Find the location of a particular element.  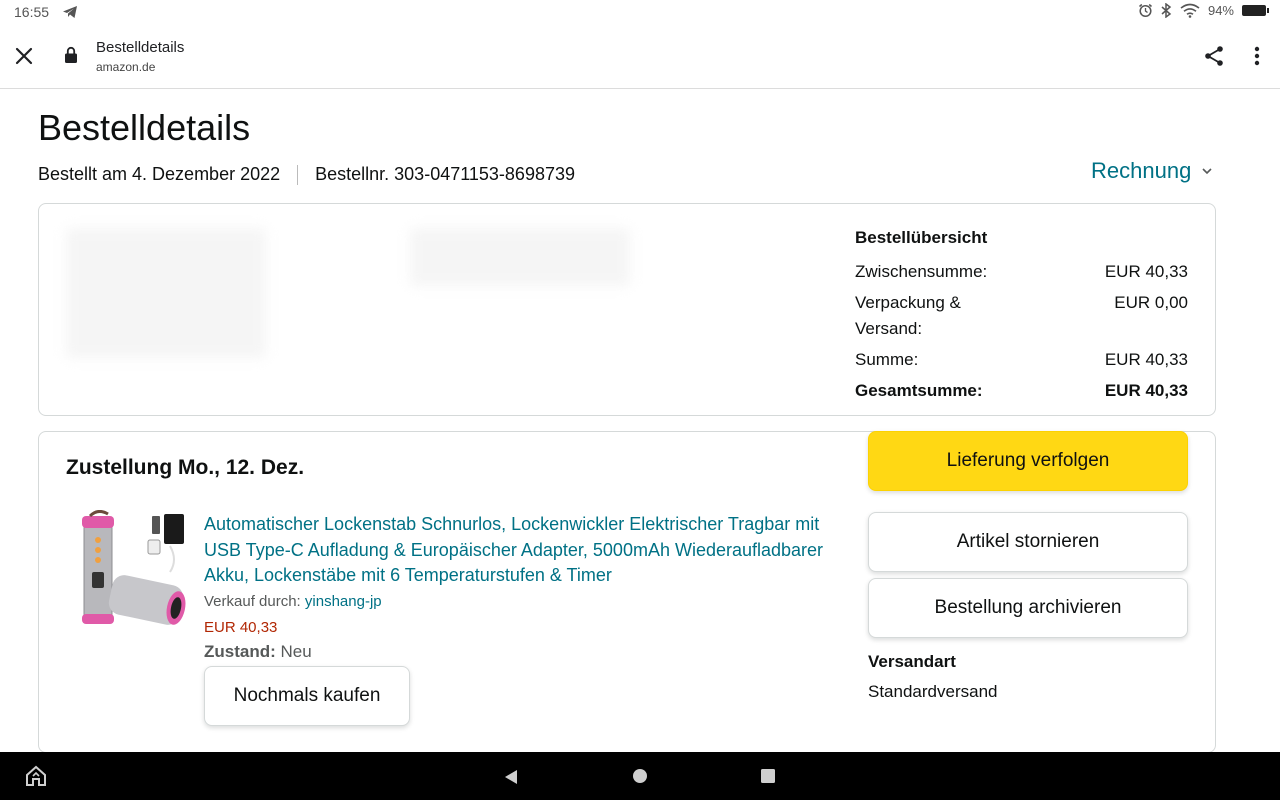

back-icon is located at coordinates (511, 777).